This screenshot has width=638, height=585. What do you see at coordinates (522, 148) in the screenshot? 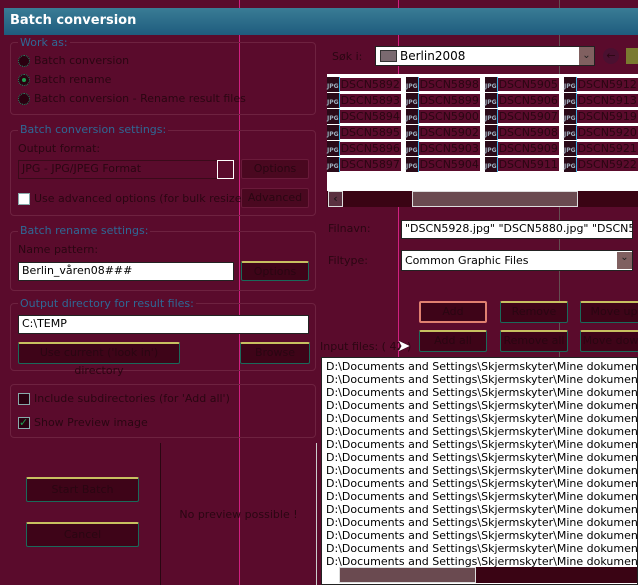
I see `file-item: JPG DSCN5909` at bounding box center [522, 148].